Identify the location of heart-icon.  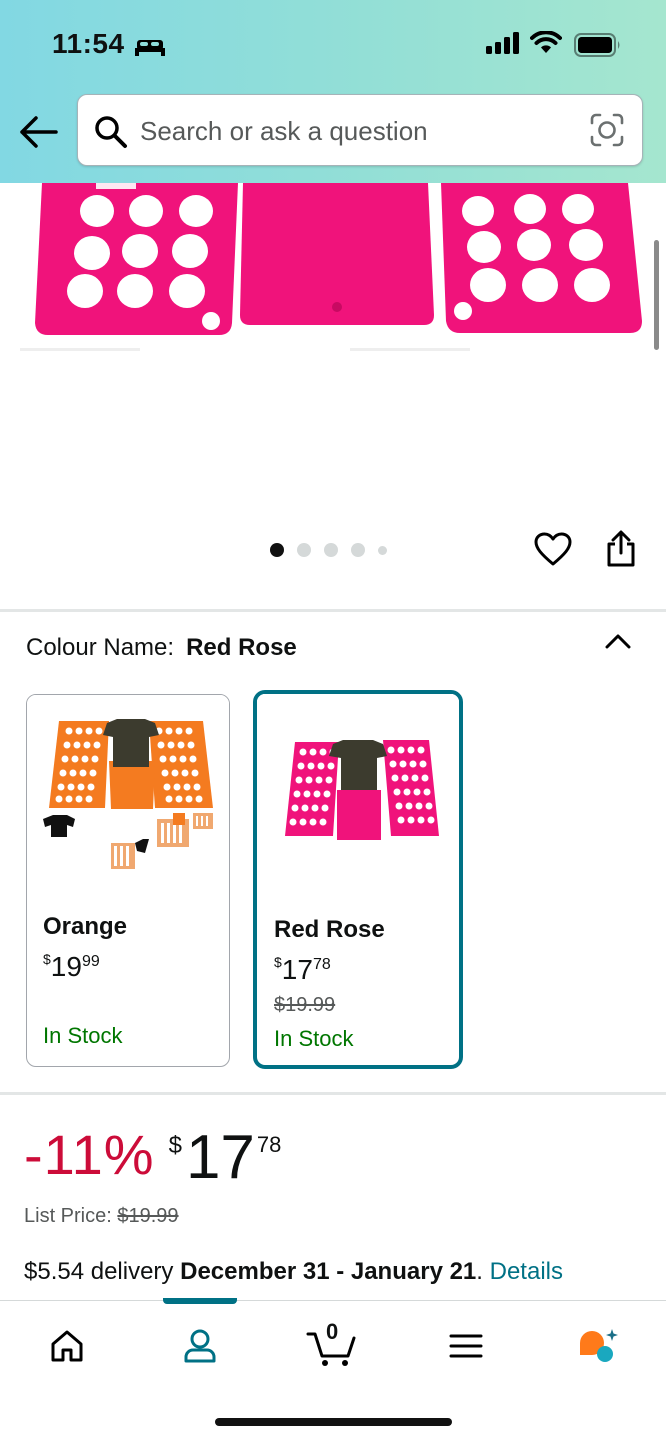
(553, 549).